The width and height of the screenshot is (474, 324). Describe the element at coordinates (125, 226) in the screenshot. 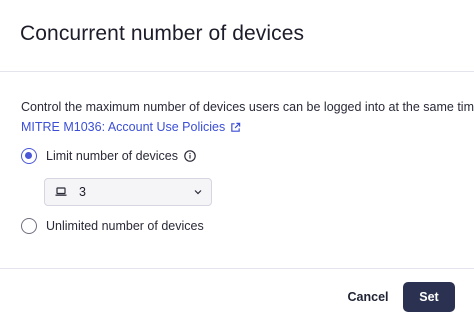

I see `unlimited-devices-label: Unlimited number of devices` at that location.